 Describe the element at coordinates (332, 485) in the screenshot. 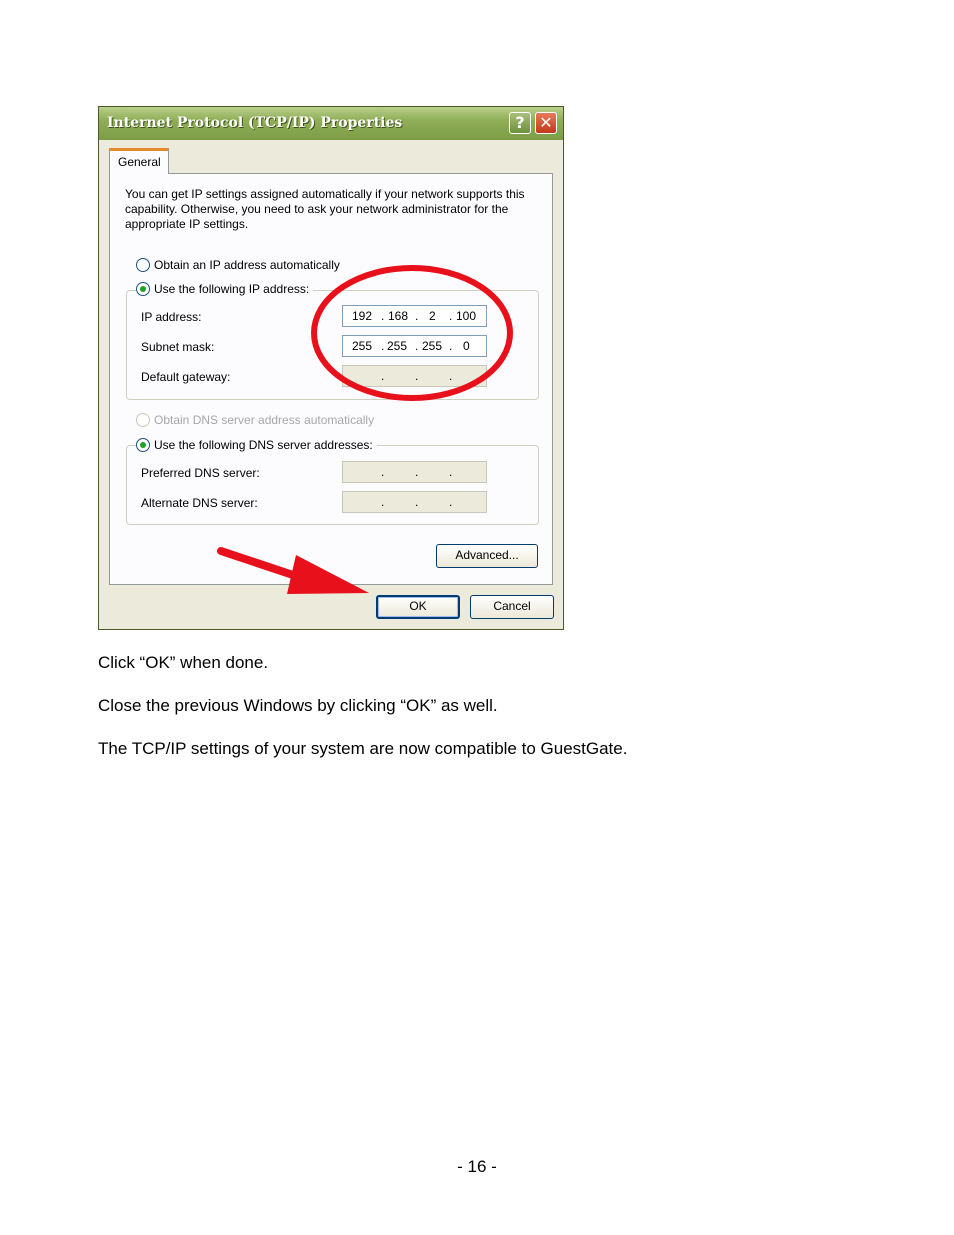

I see `dns-groupbox` at that location.